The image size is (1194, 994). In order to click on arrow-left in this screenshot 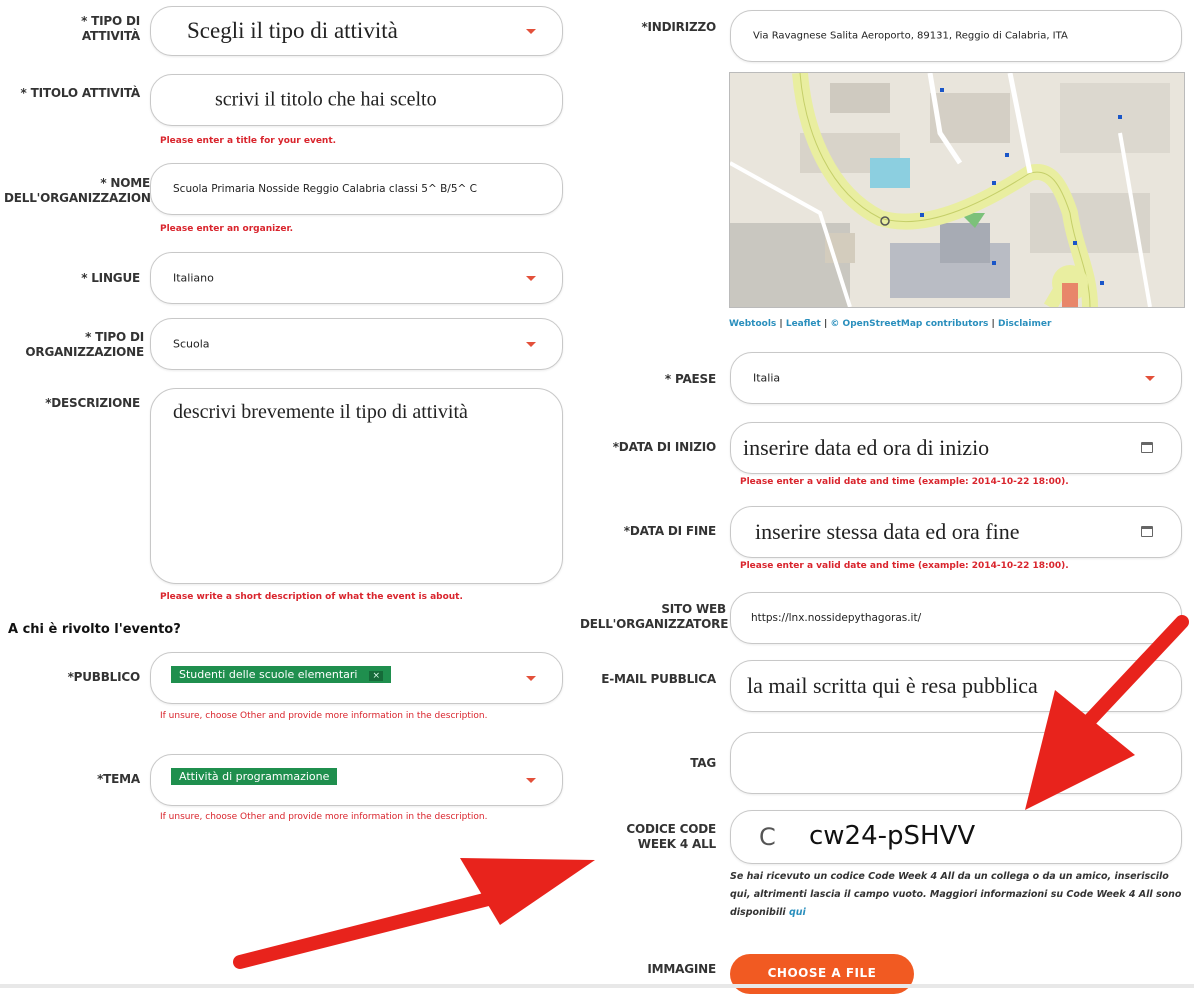, I will do `click(414, 913)`.